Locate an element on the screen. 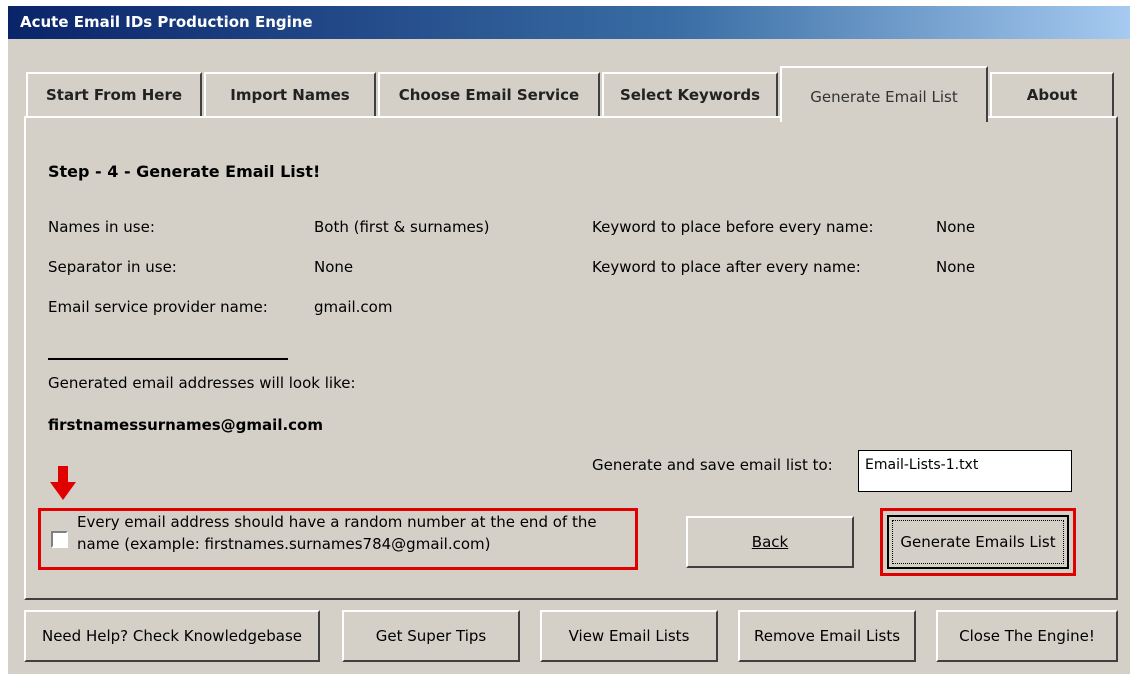  tab-label: Select Keywords is located at coordinates (690, 95).